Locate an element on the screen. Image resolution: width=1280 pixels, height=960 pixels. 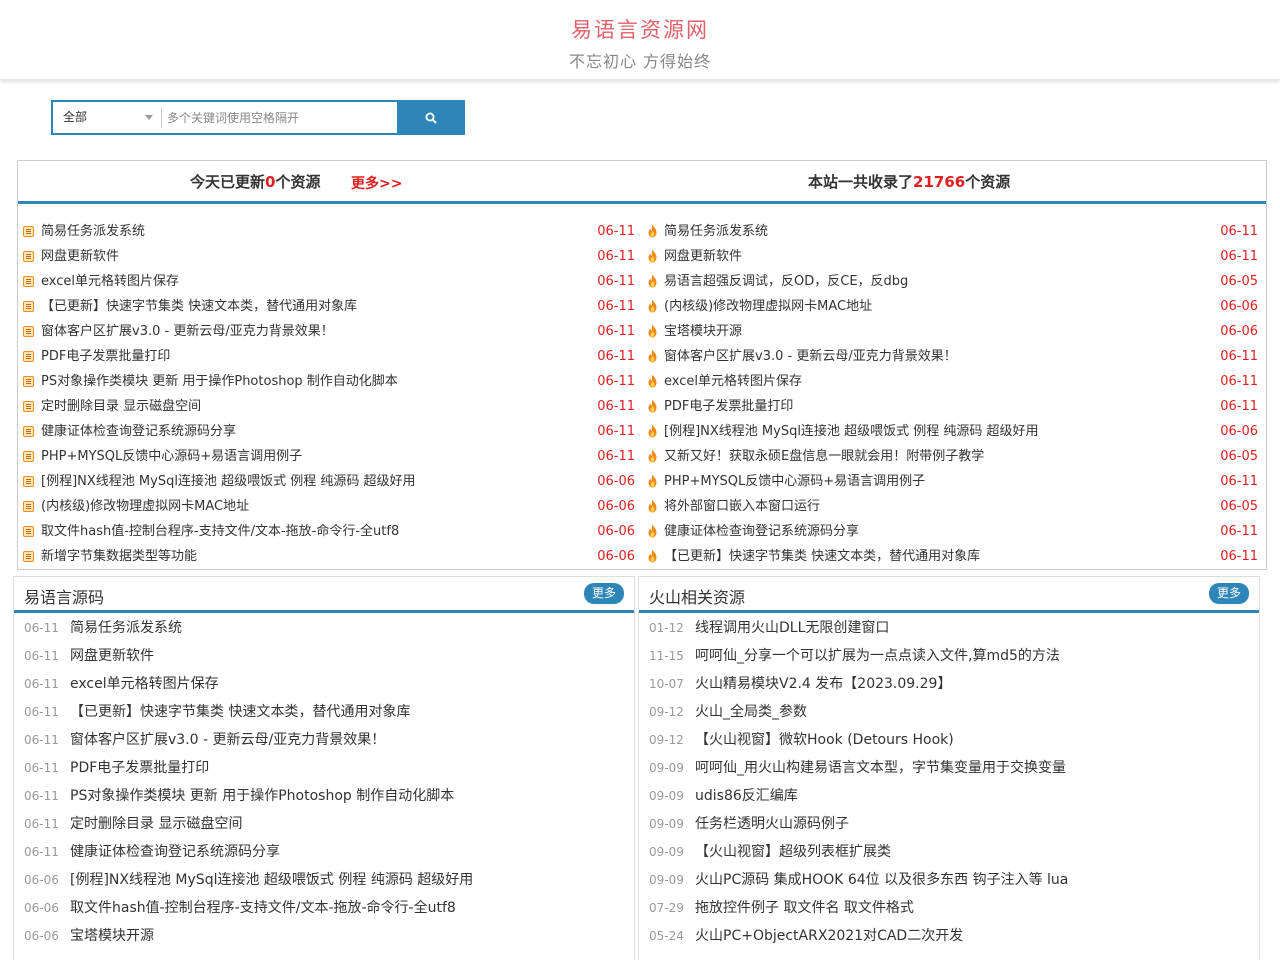
list-item: 06-11 窗体客户区扩展v3.0 - 更新云母/亚克力背景效果！ is located at coordinates (324, 740).